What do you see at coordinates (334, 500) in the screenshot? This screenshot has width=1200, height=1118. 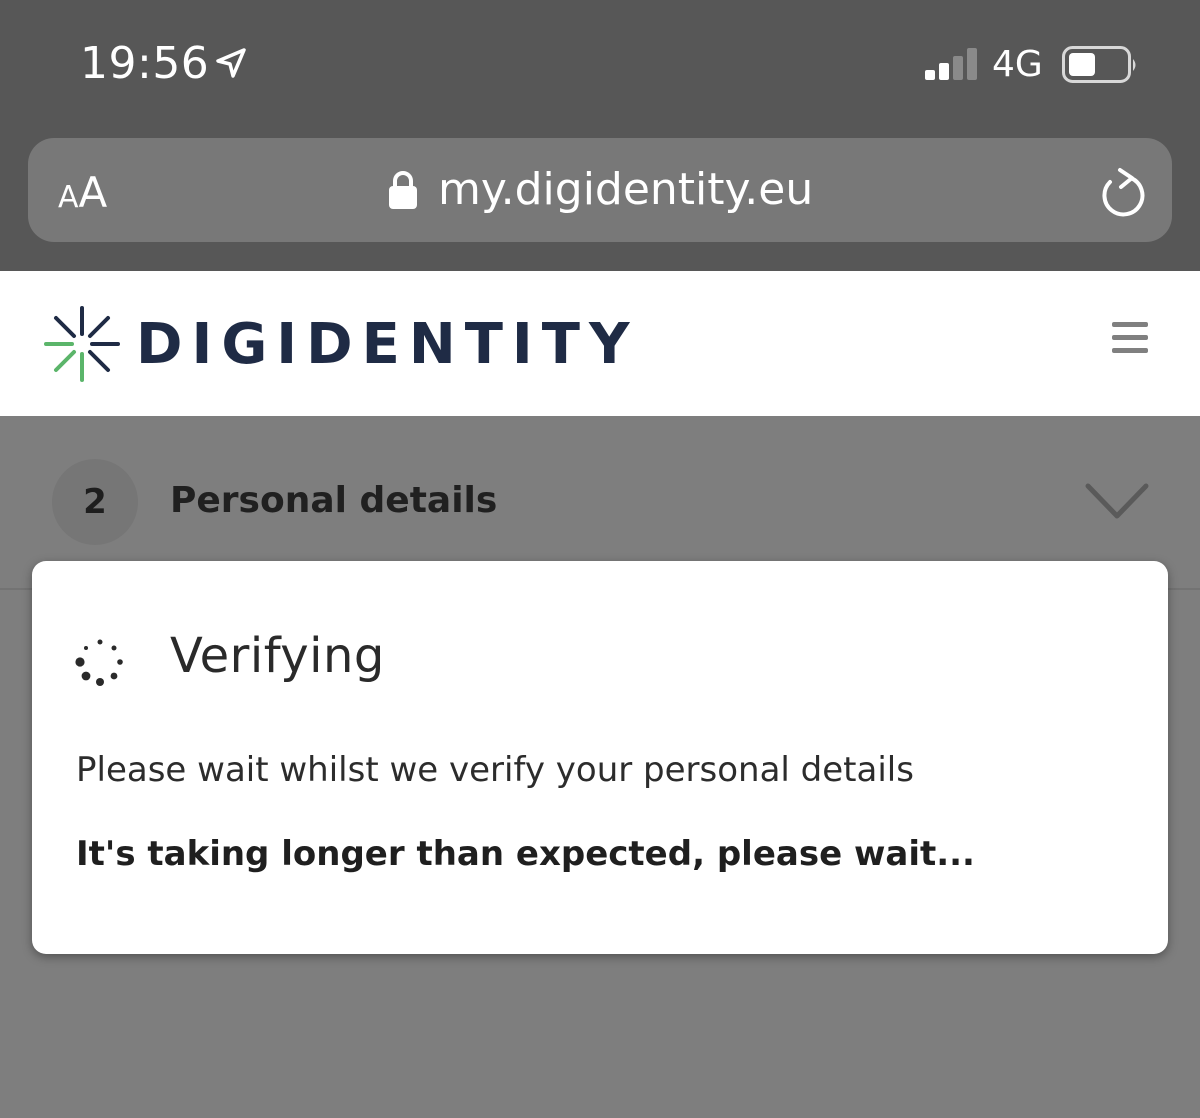 I see `step-title: Personal details` at bounding box center [334, 500].